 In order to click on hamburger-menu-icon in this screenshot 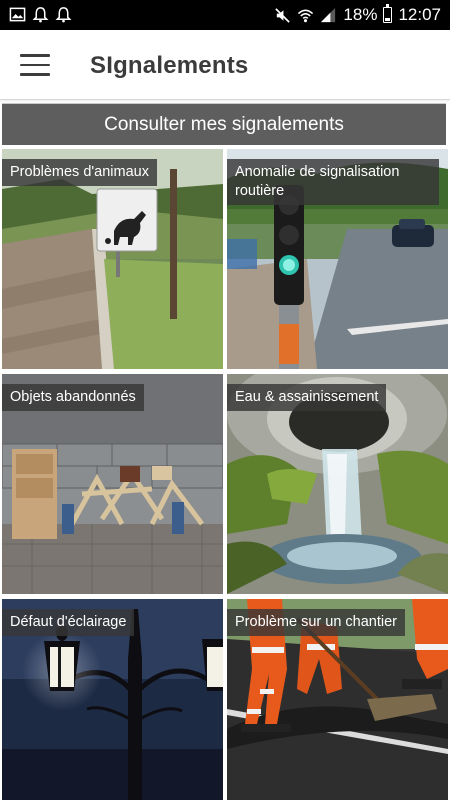, I will do `click(35, 65)`.